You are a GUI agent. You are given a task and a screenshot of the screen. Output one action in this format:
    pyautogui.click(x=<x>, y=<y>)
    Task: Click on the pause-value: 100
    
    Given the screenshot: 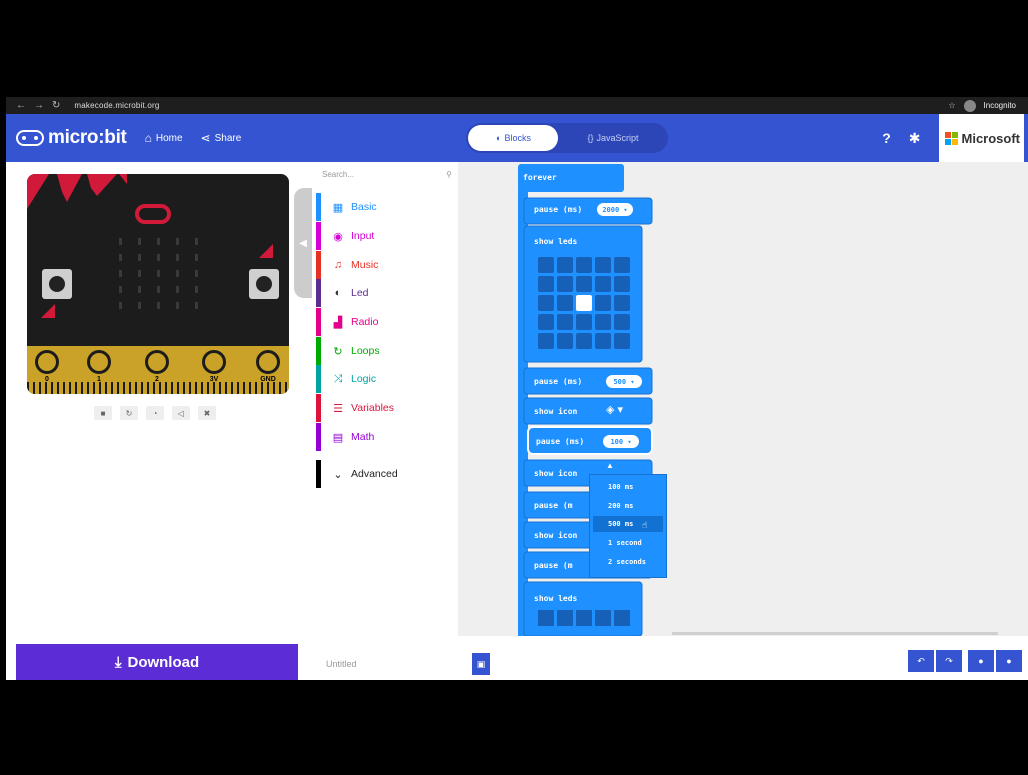 What is the action you would take?
    pyautogui.click(x=617, y=441)
    